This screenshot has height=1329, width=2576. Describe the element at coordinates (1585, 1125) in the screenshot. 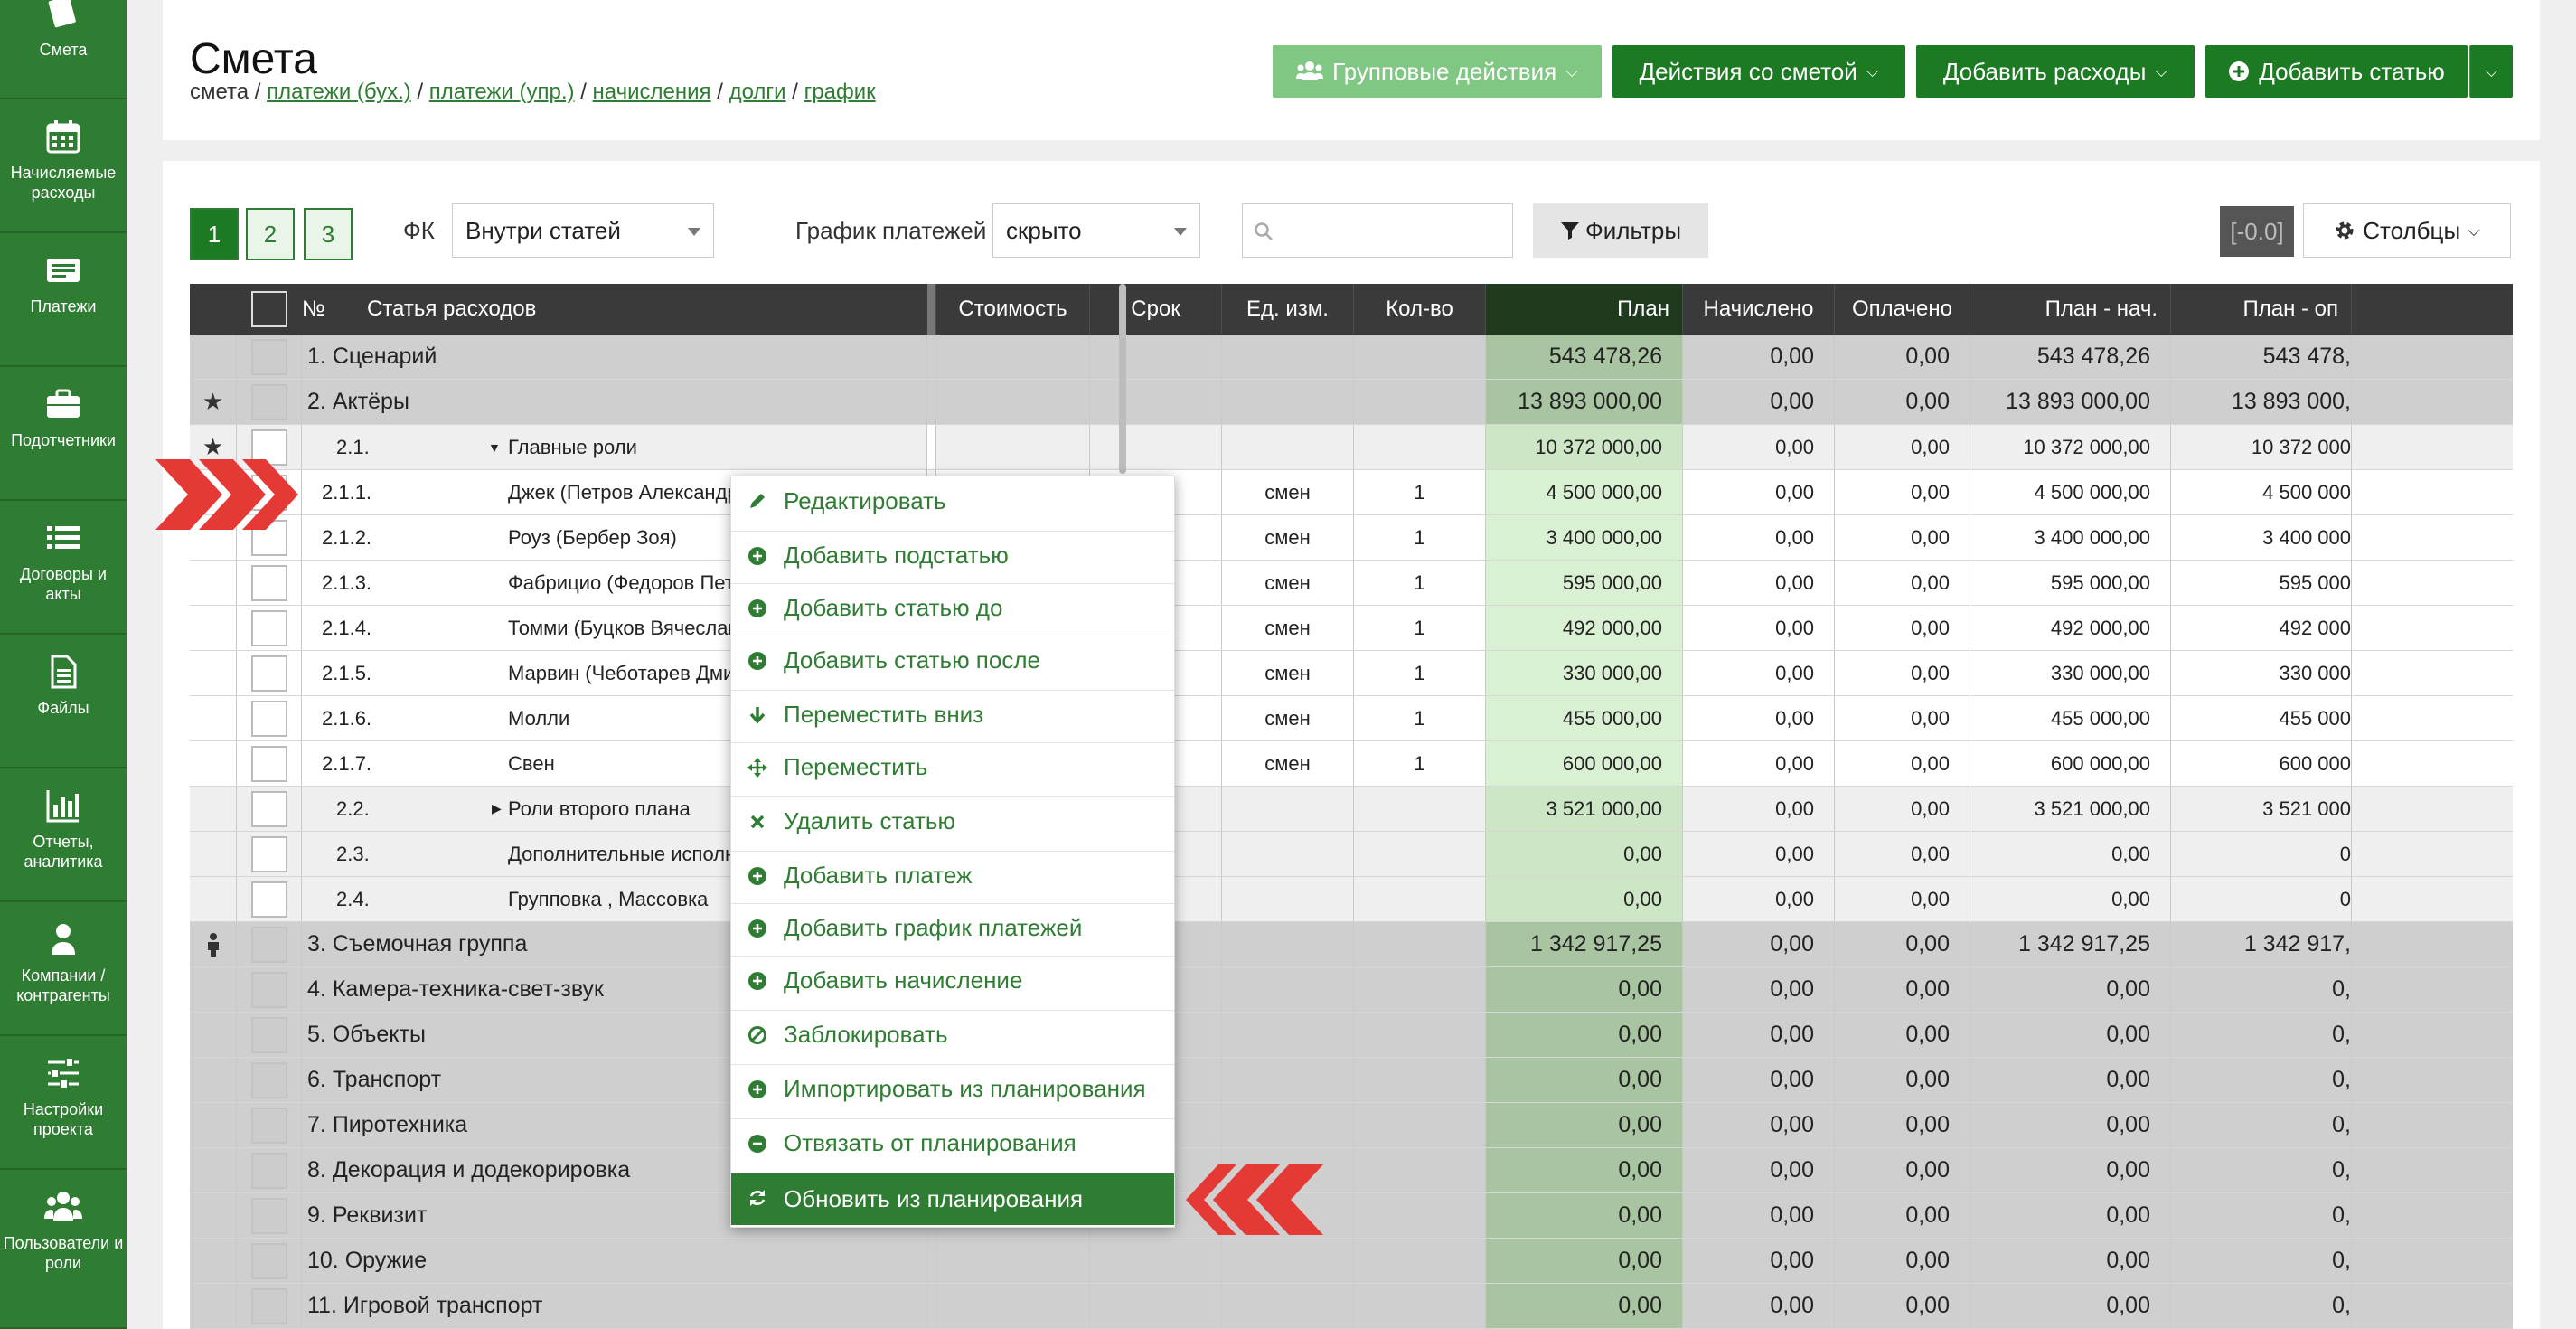

I see `cell-plan: 0,00` at that location.